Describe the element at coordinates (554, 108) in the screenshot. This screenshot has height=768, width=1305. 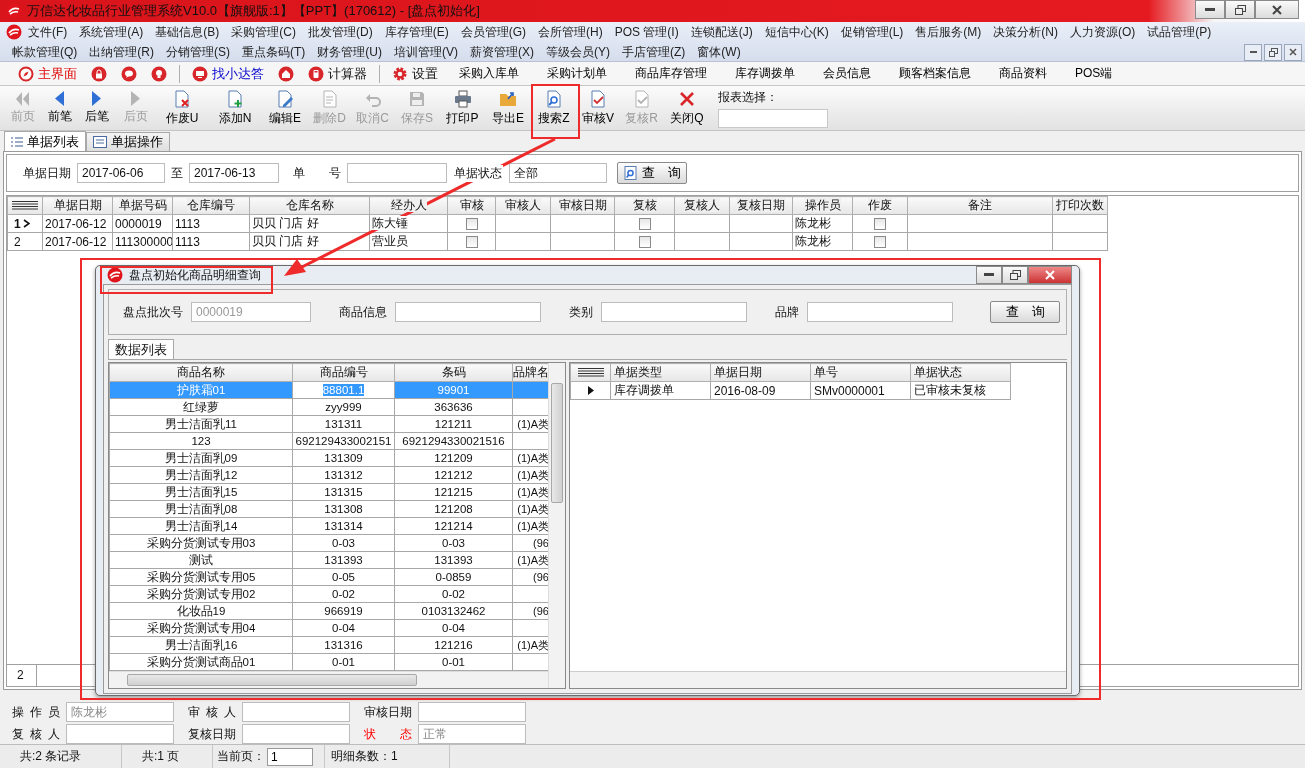
I see `toolbar-button: 搜索Z` at that location.